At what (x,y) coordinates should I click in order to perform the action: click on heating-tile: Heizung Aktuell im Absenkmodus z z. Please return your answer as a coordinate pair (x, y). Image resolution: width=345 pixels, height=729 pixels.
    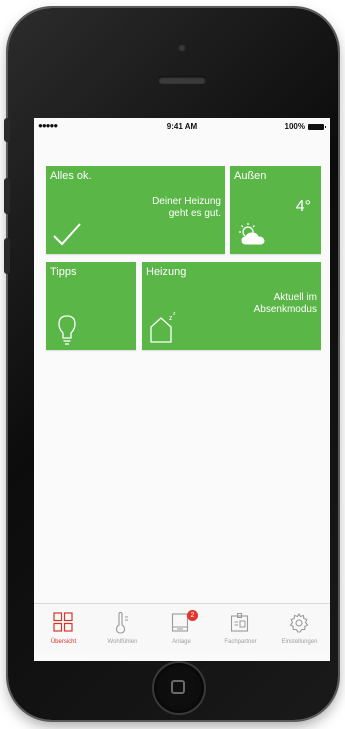
    Looking at the image, I should click on (231, 306).